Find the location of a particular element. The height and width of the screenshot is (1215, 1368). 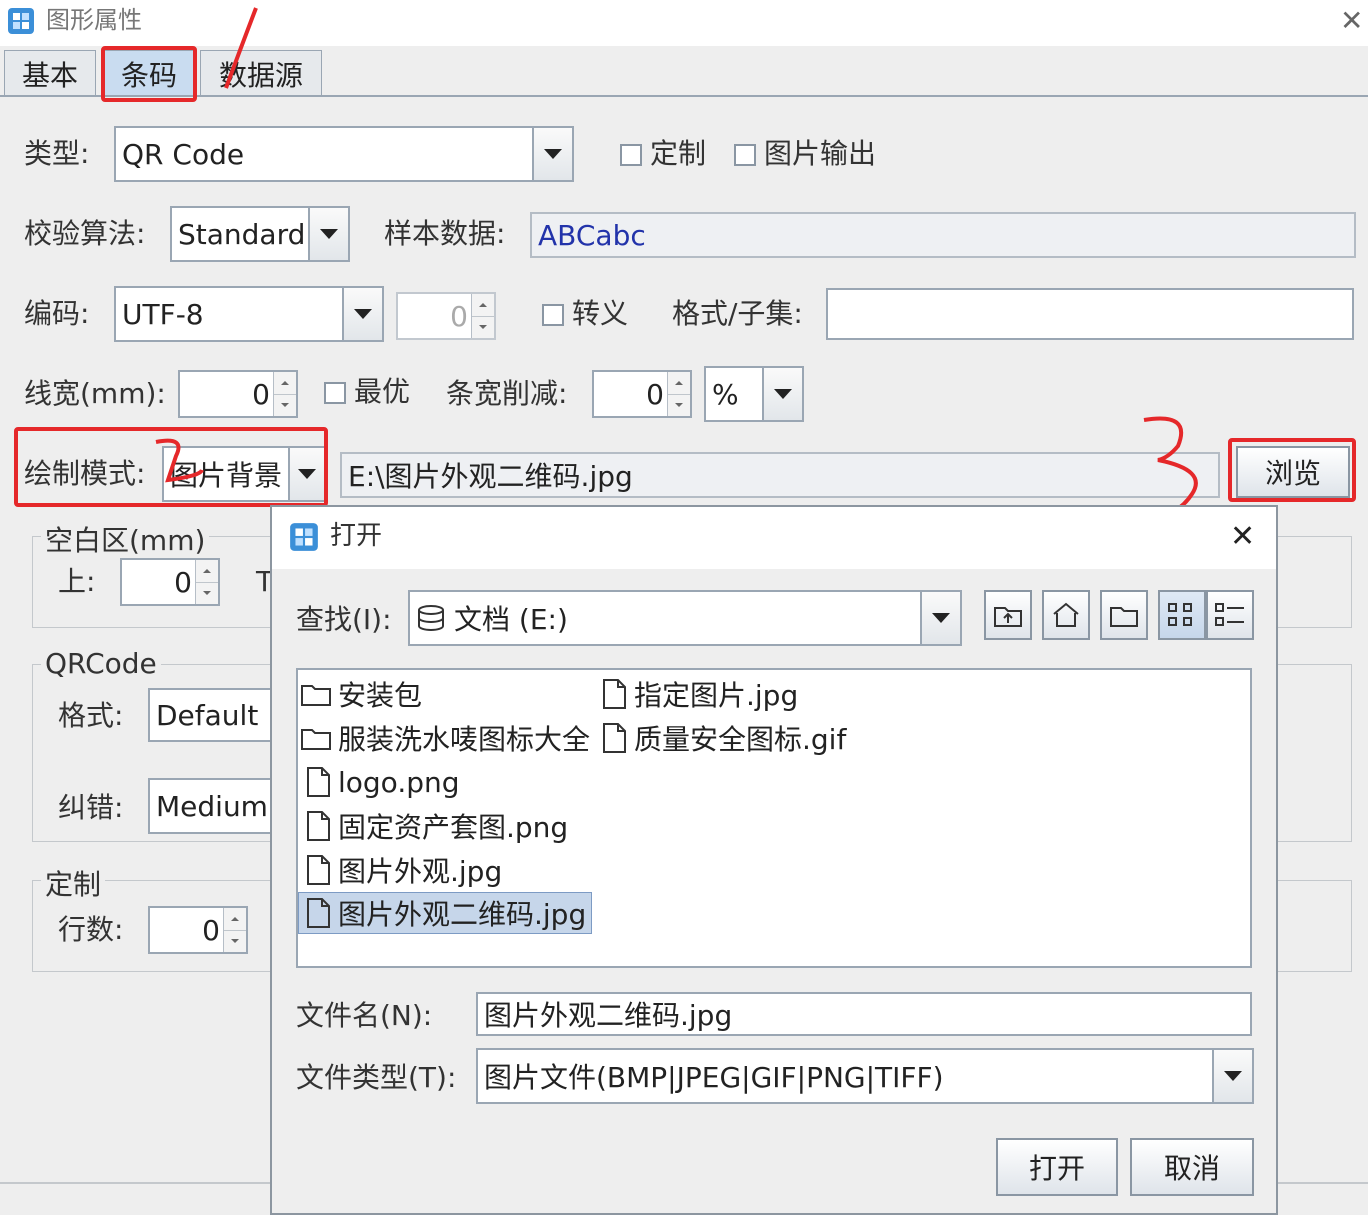

top-margin-spinner: 0 is located at coordinates (170, 582).